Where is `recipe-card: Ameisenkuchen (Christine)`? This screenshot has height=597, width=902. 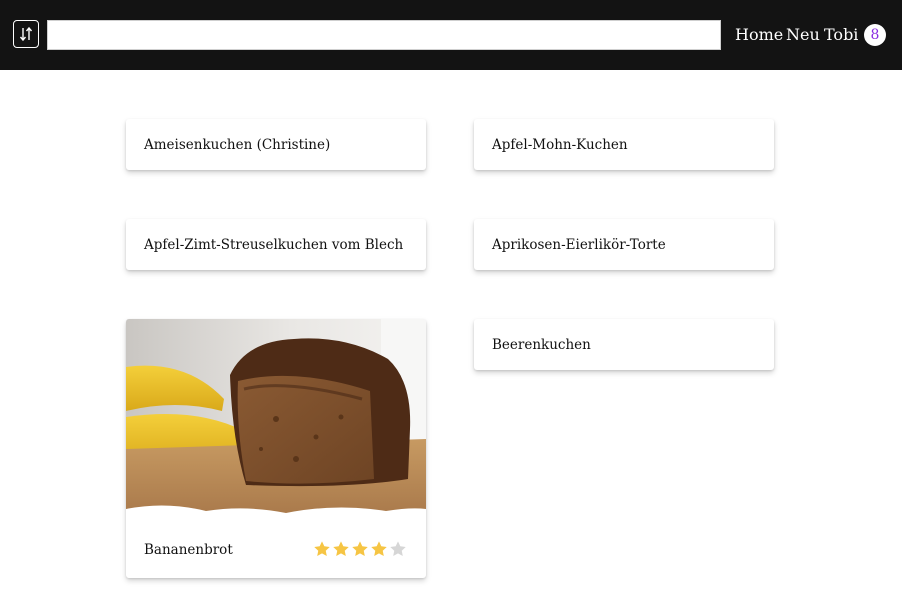 recipe-card: Ameisenkuchen (Christine) is located at coordinates (276, 144).